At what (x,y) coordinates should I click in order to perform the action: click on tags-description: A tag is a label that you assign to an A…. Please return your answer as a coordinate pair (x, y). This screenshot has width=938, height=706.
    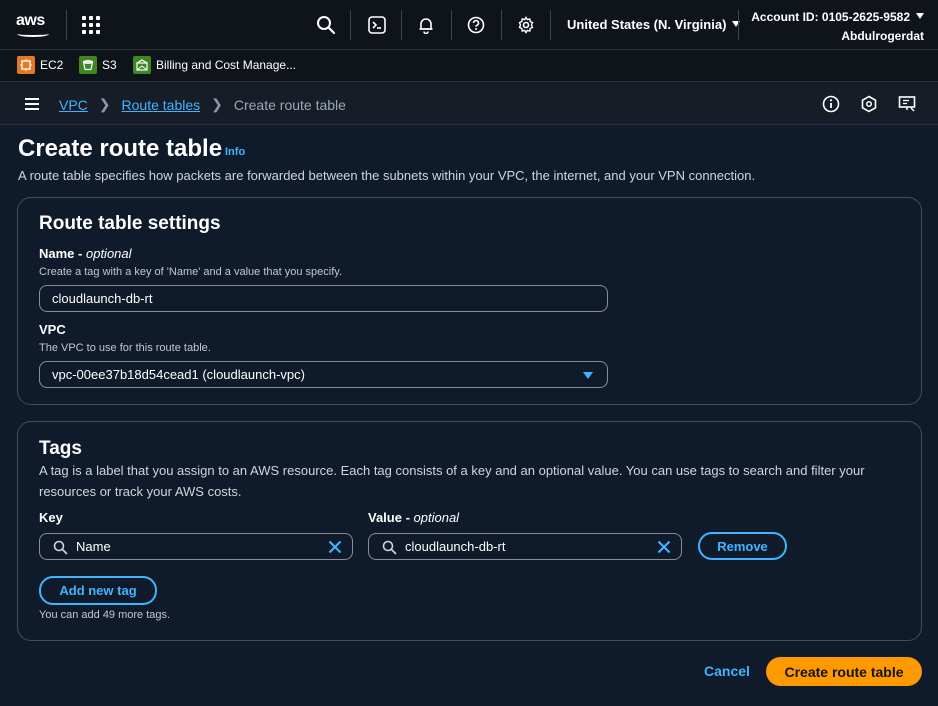
    Looking at the image, I should click on (452, 481).